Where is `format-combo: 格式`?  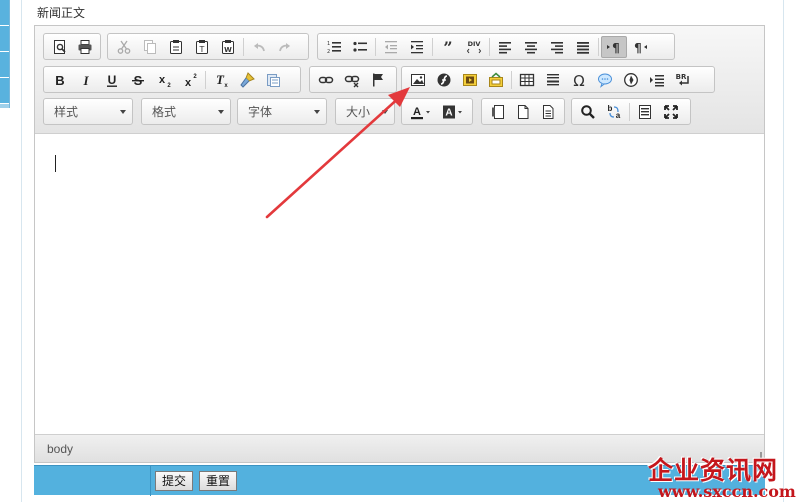
format-combo: 格式 is located at coordinates (186, 111).